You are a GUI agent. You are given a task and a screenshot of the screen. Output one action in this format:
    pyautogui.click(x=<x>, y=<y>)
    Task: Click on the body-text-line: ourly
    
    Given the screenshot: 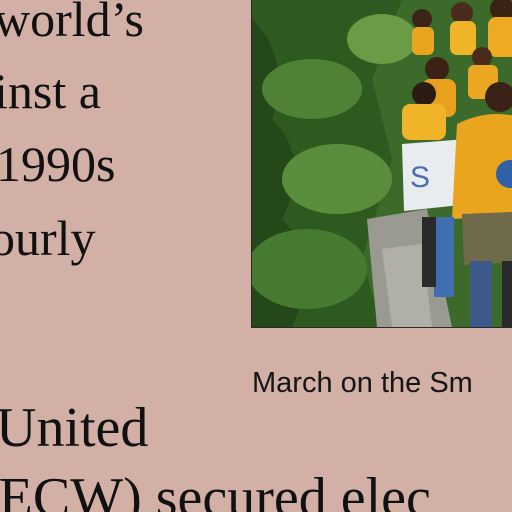 What is the action you would take?
    pyautogui.click(x=48, y=238)
    